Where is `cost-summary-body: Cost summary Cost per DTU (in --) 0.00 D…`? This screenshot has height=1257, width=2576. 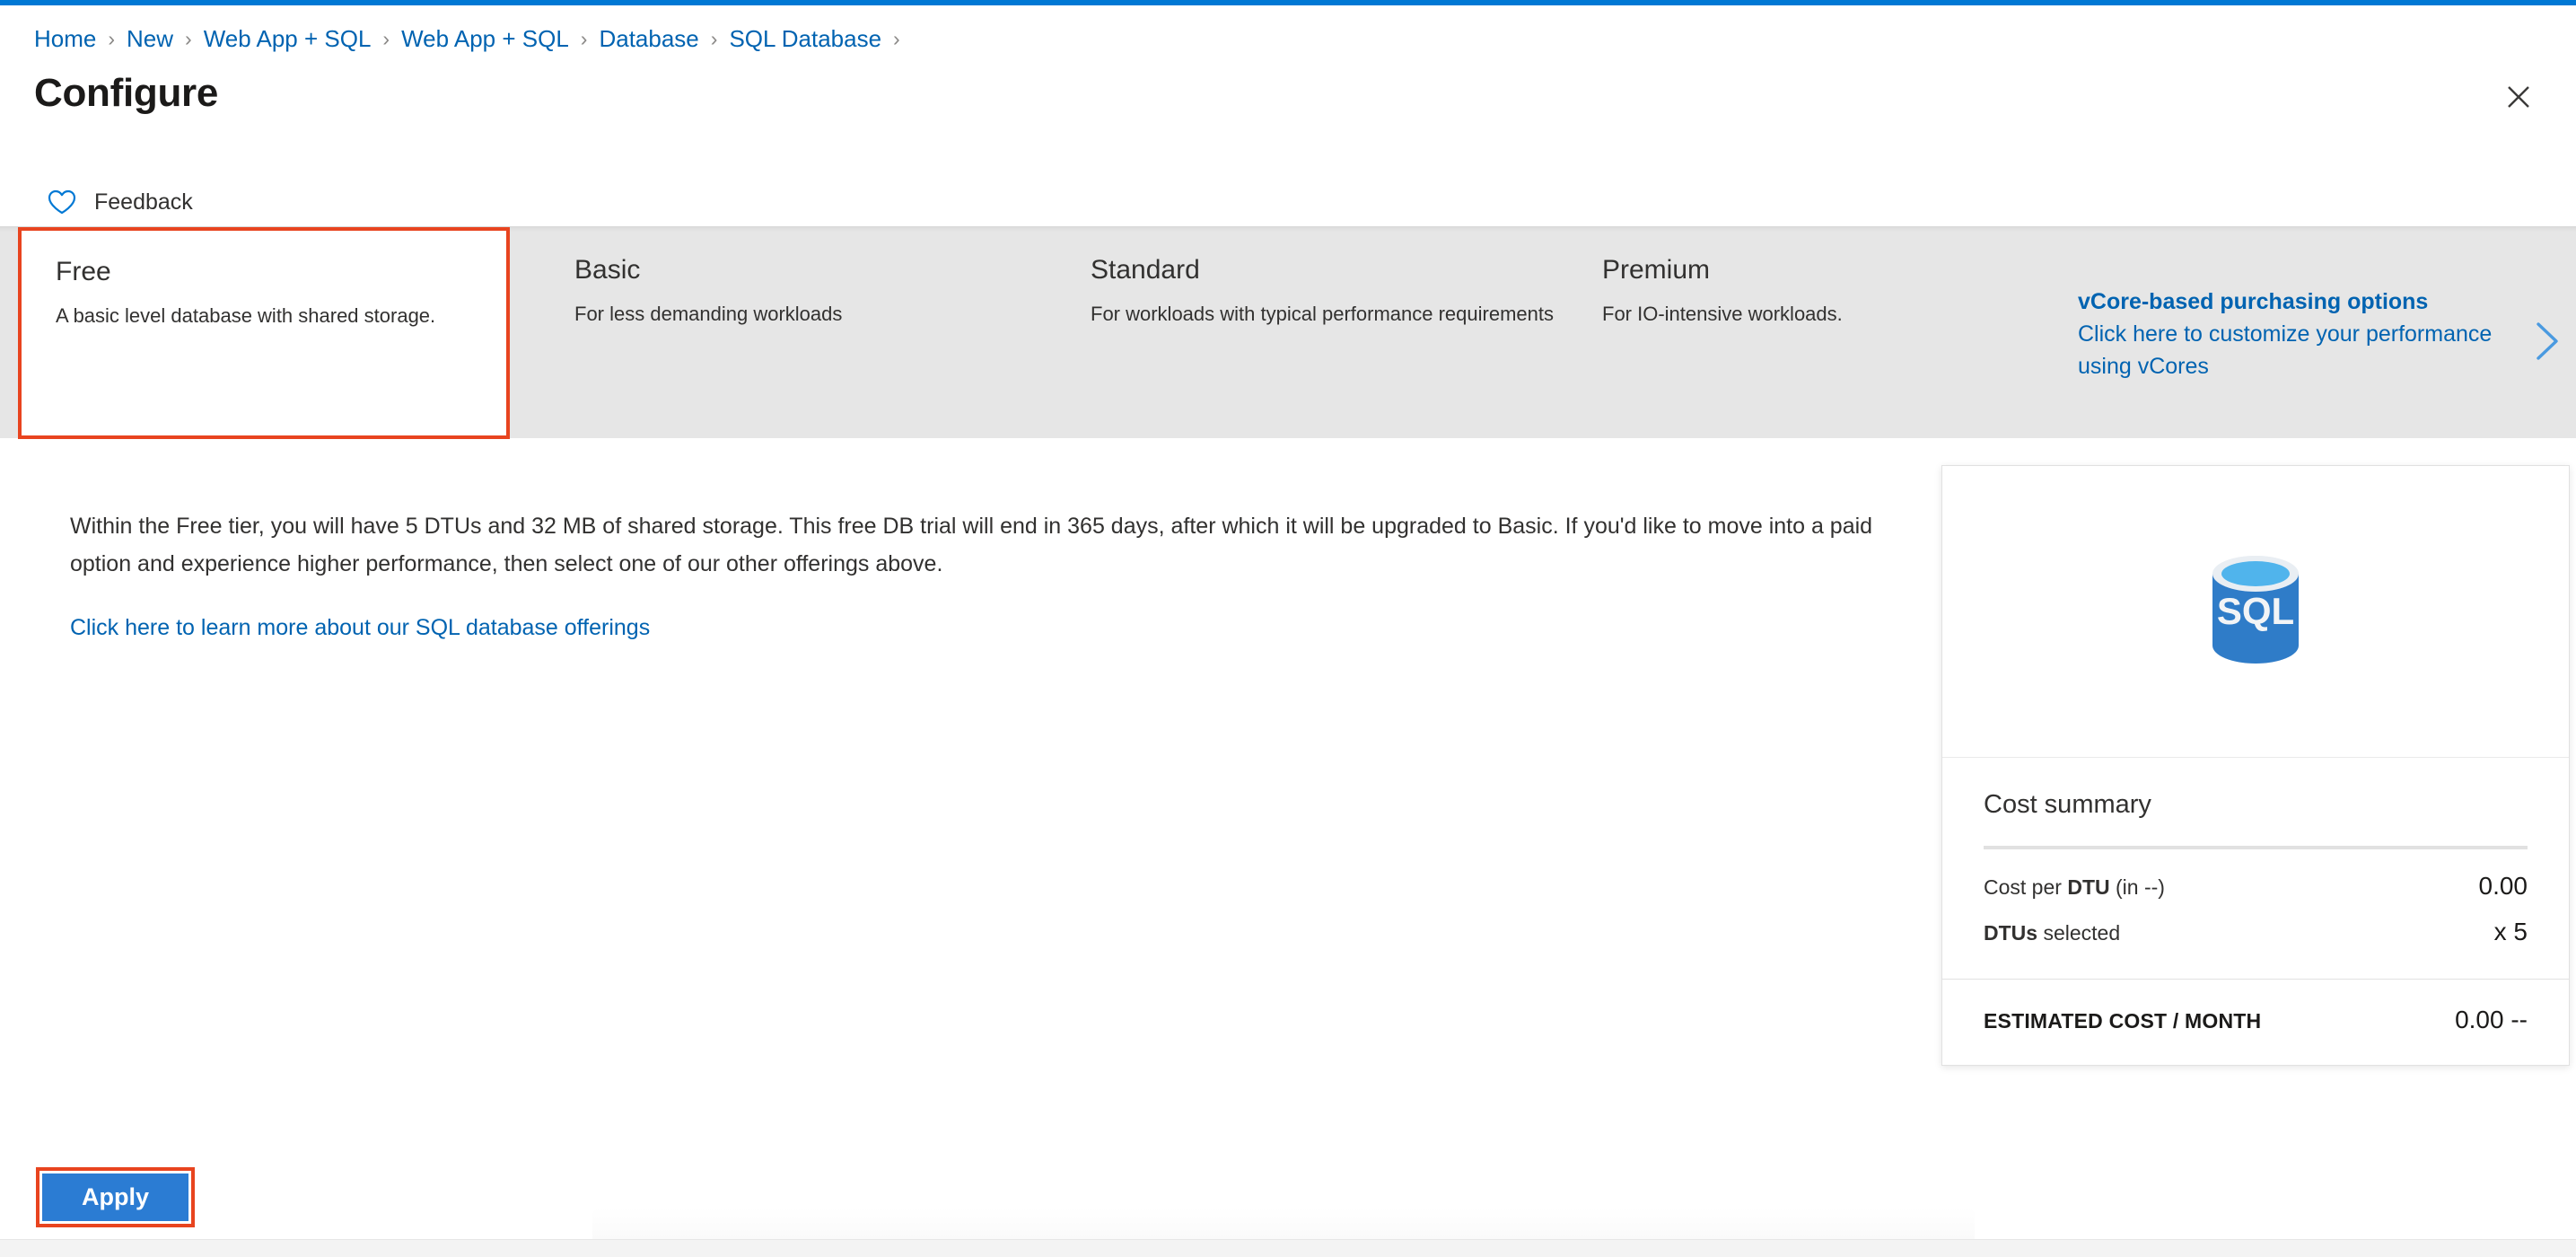 cost-summary-body: Cost summary Cost per DTU (in --) 0.00 D… is located at coordinates (2255, 869).